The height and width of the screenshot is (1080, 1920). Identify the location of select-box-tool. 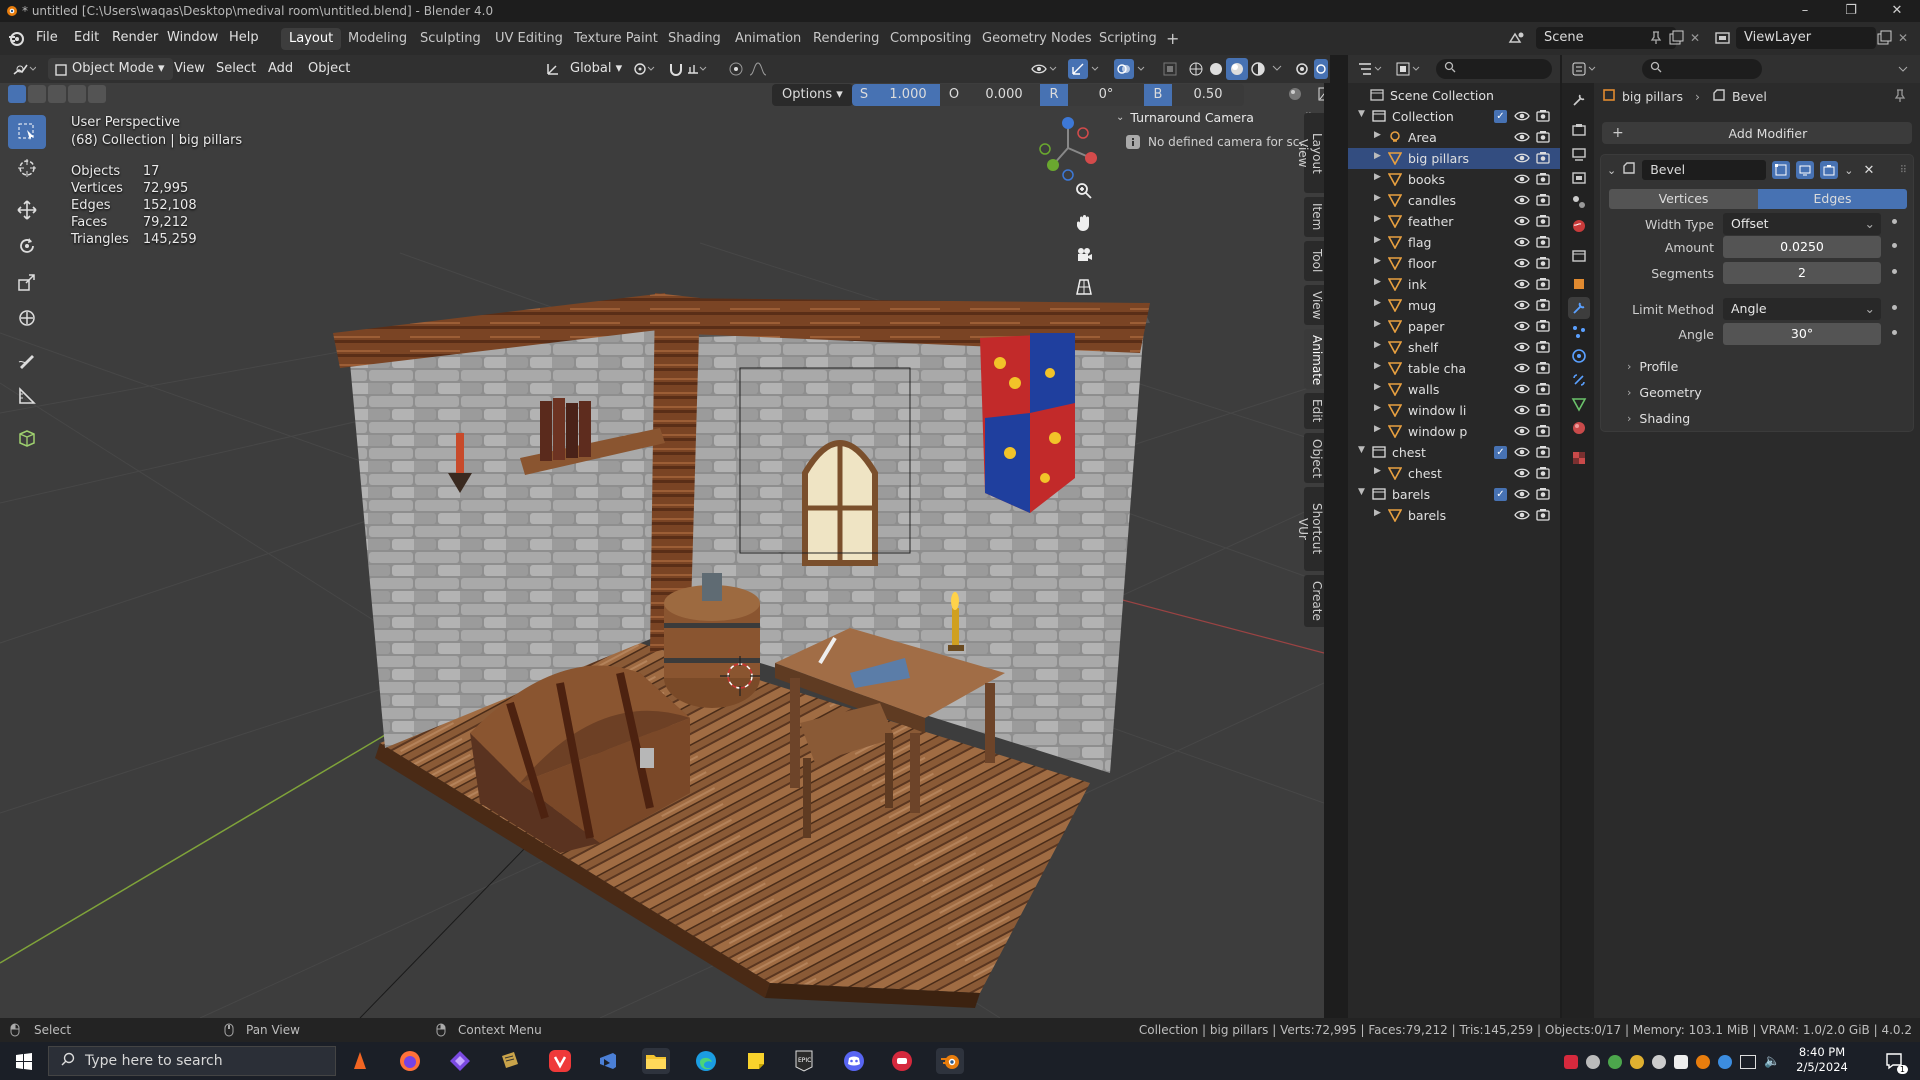
(27, 132).